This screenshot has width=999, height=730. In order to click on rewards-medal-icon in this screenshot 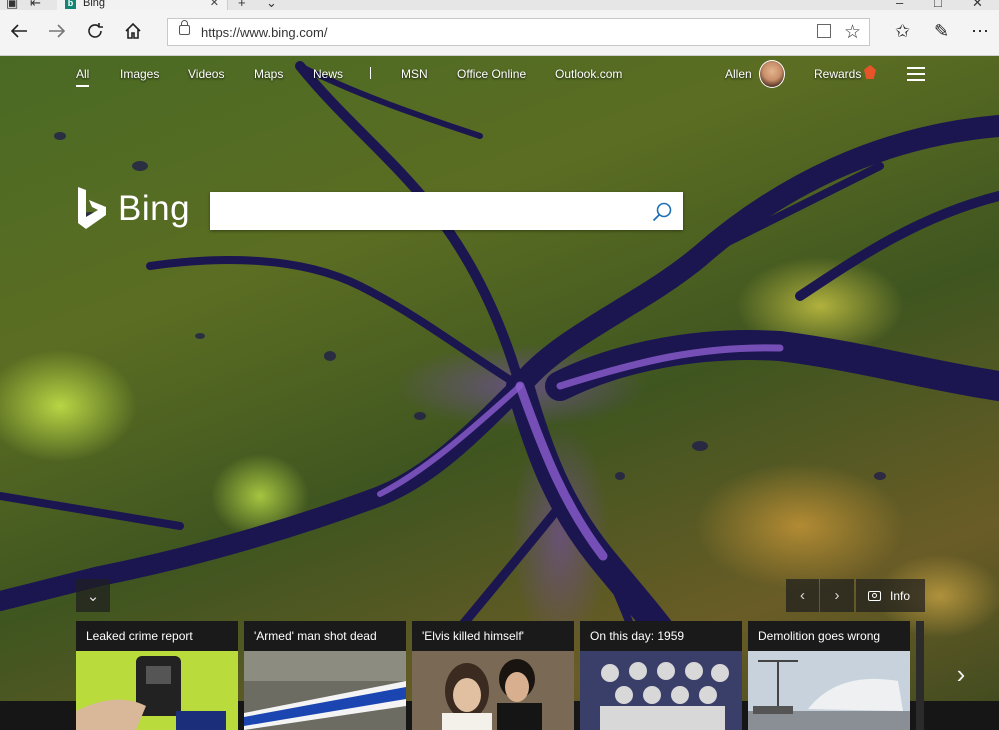, I will do `click(870, 72)`.